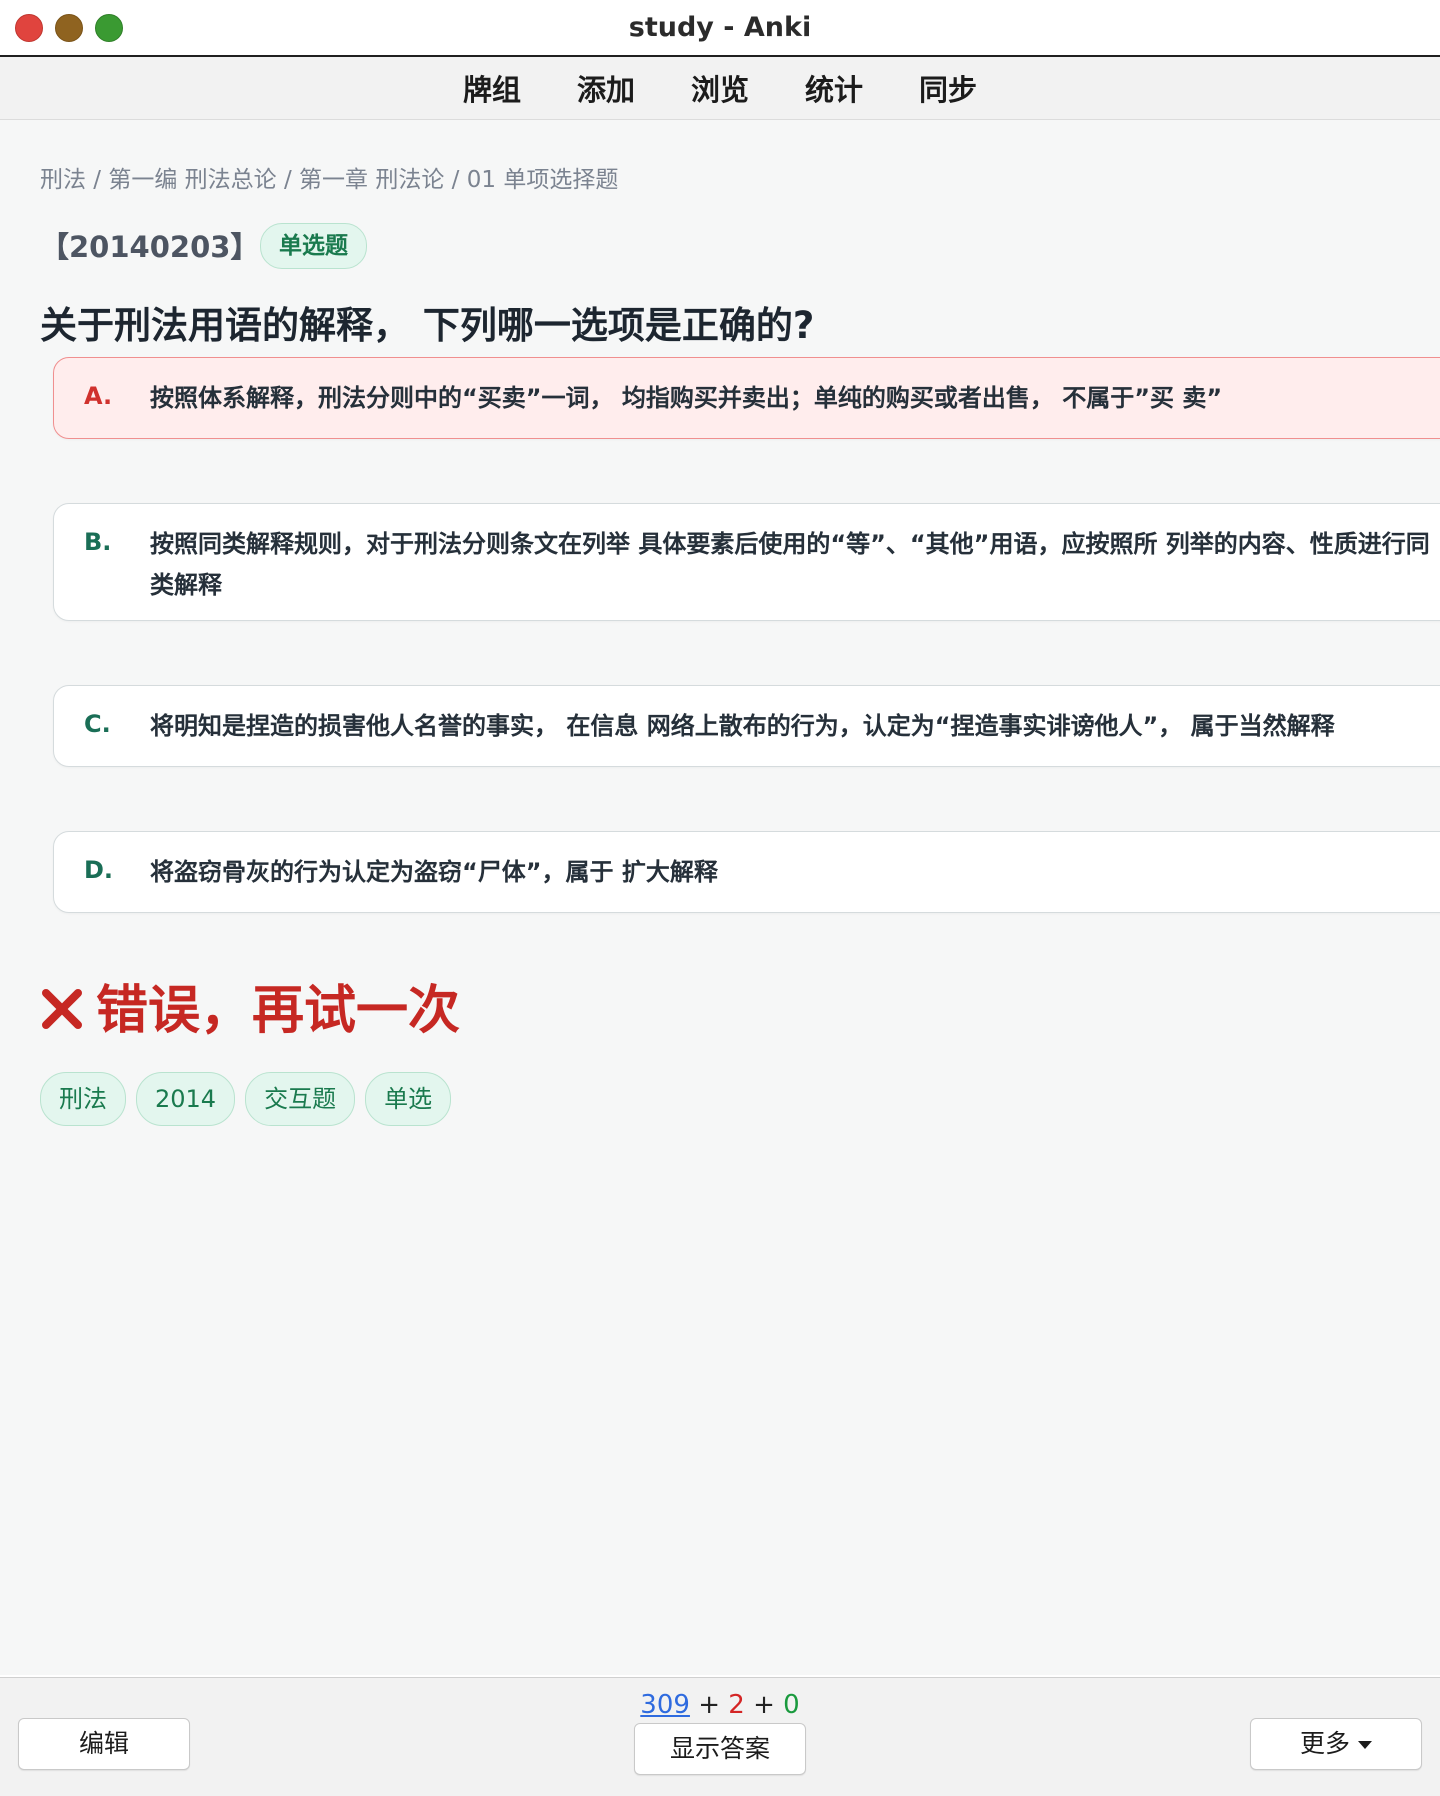  I want to click on toolbar-browse: 浏览, so click(720, 88).